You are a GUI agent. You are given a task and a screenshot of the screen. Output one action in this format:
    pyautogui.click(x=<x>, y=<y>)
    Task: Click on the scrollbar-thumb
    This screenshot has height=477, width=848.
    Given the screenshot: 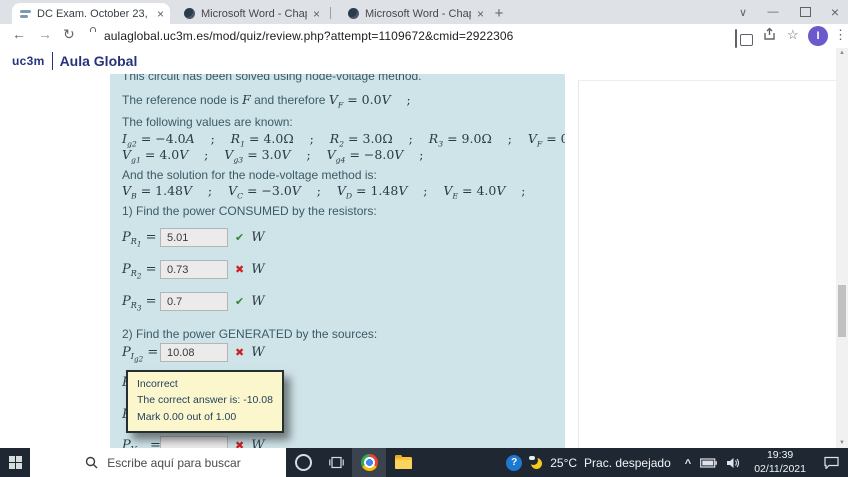 What is the action you would take?
    pyautogui.click(x=842, y=311)
    